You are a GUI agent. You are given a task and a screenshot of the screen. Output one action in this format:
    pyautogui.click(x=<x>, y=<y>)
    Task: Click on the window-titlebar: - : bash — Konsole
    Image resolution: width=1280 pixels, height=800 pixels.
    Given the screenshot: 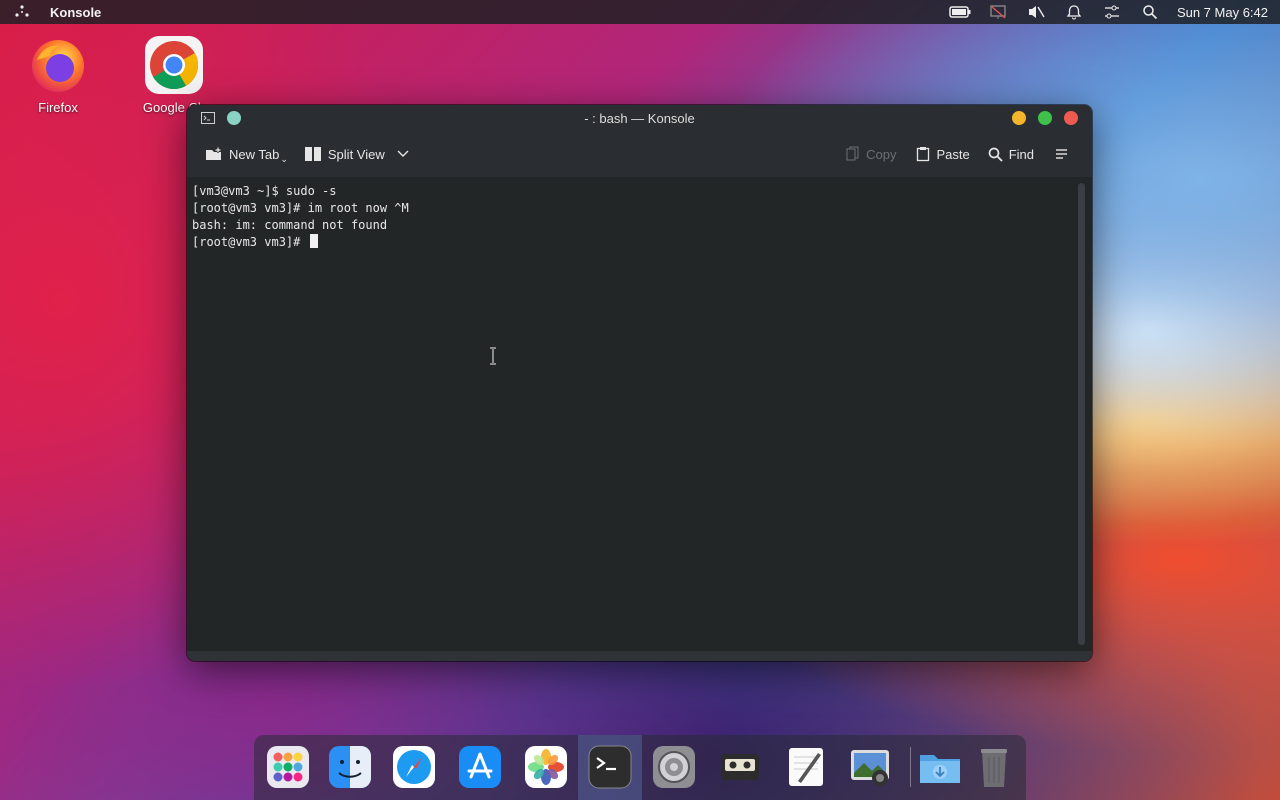 What is the action you would take?
    pyautogui.click(x=639, y=118)
    